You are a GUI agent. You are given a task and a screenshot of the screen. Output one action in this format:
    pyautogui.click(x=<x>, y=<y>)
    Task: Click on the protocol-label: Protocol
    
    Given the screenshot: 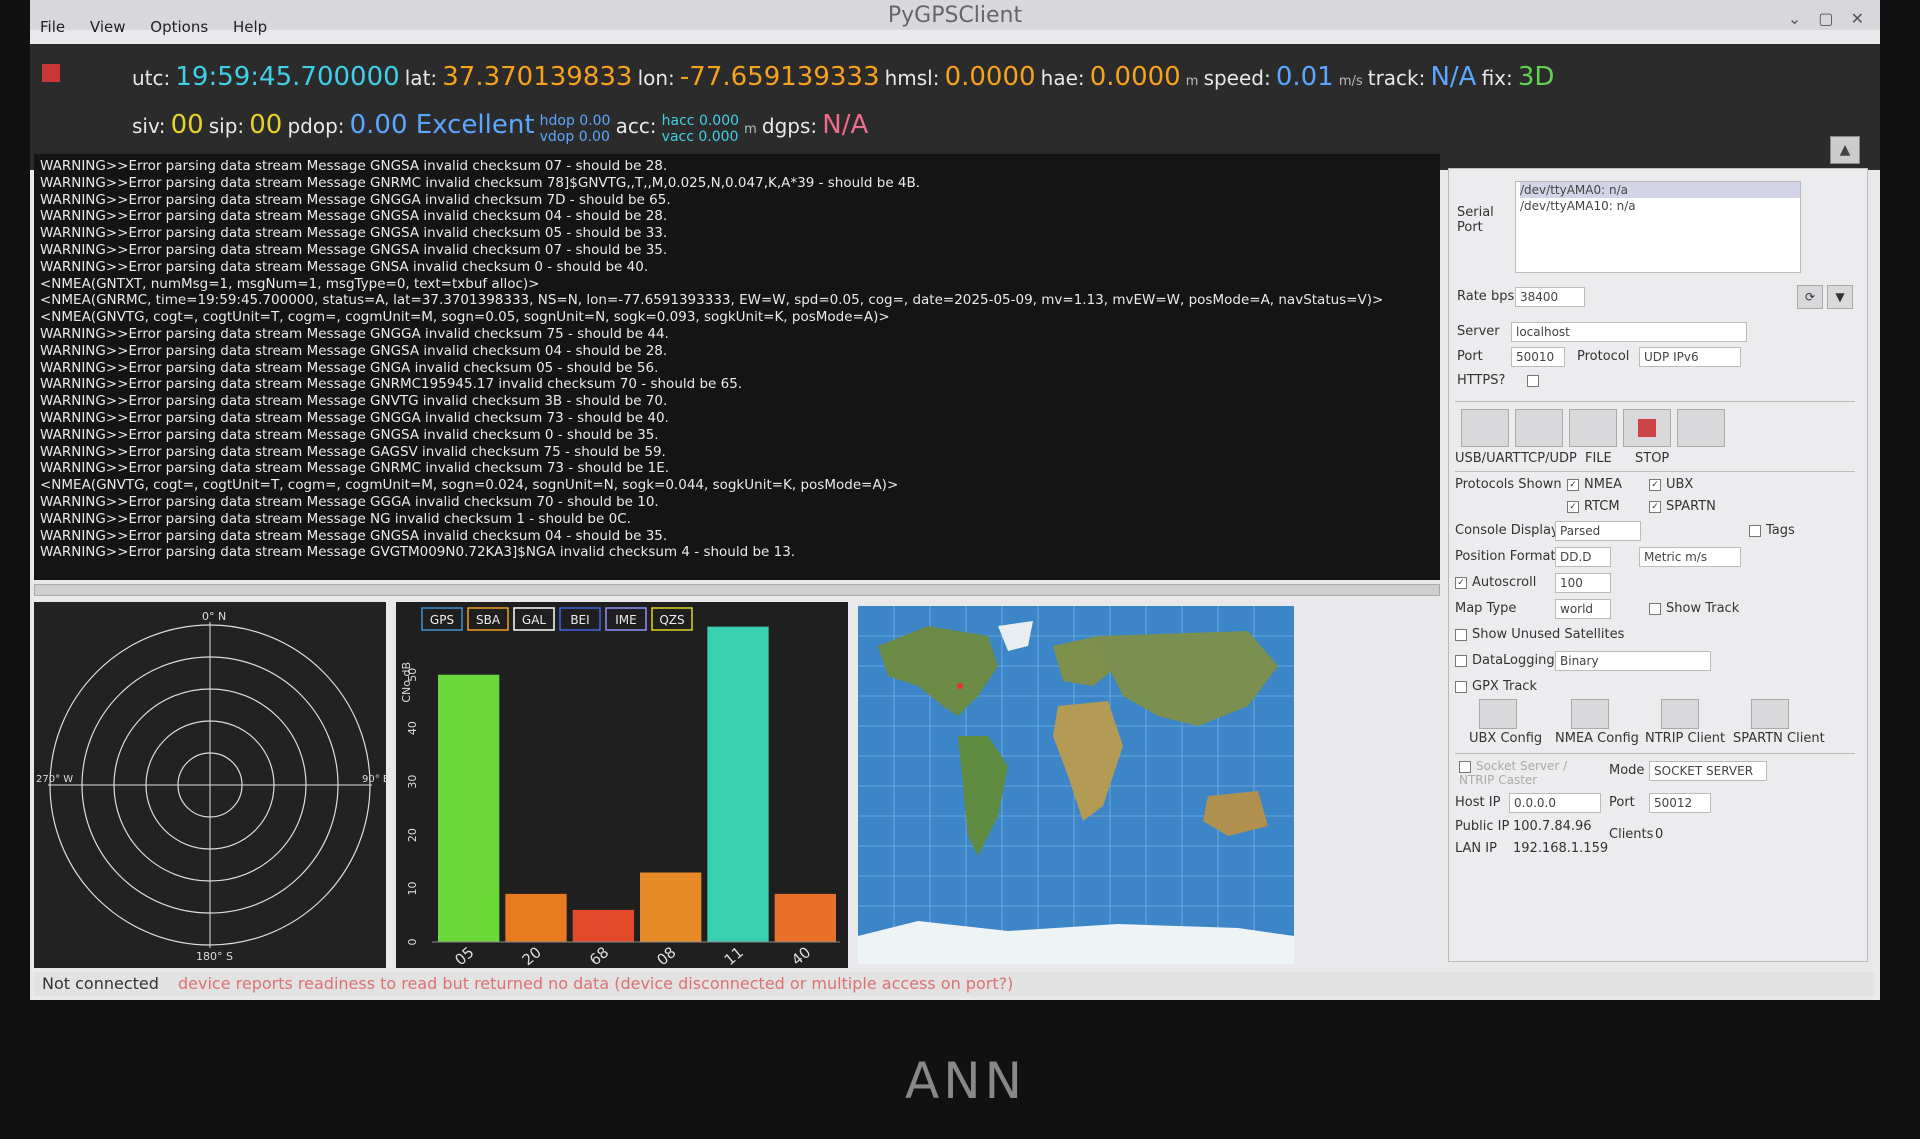 What is the action you would take?
    pyautogui.click(x=1603, y=356)
    